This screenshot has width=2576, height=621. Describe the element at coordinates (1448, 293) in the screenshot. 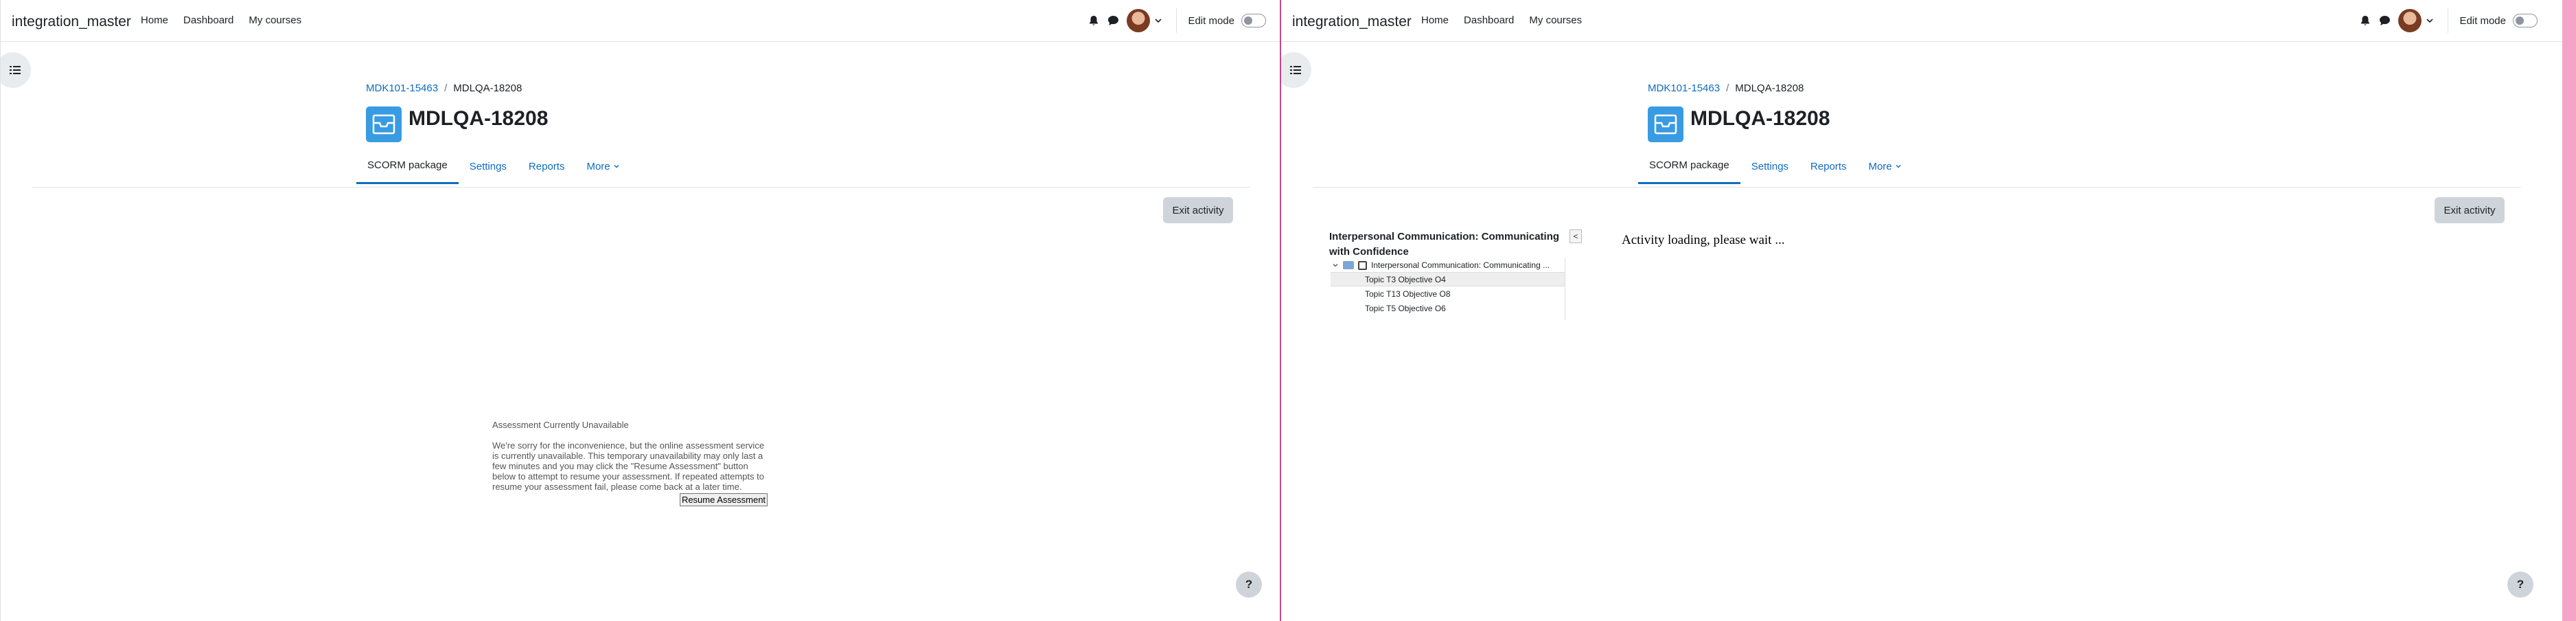

I see `toc-item: Topic T13 Objective O8` at that location.